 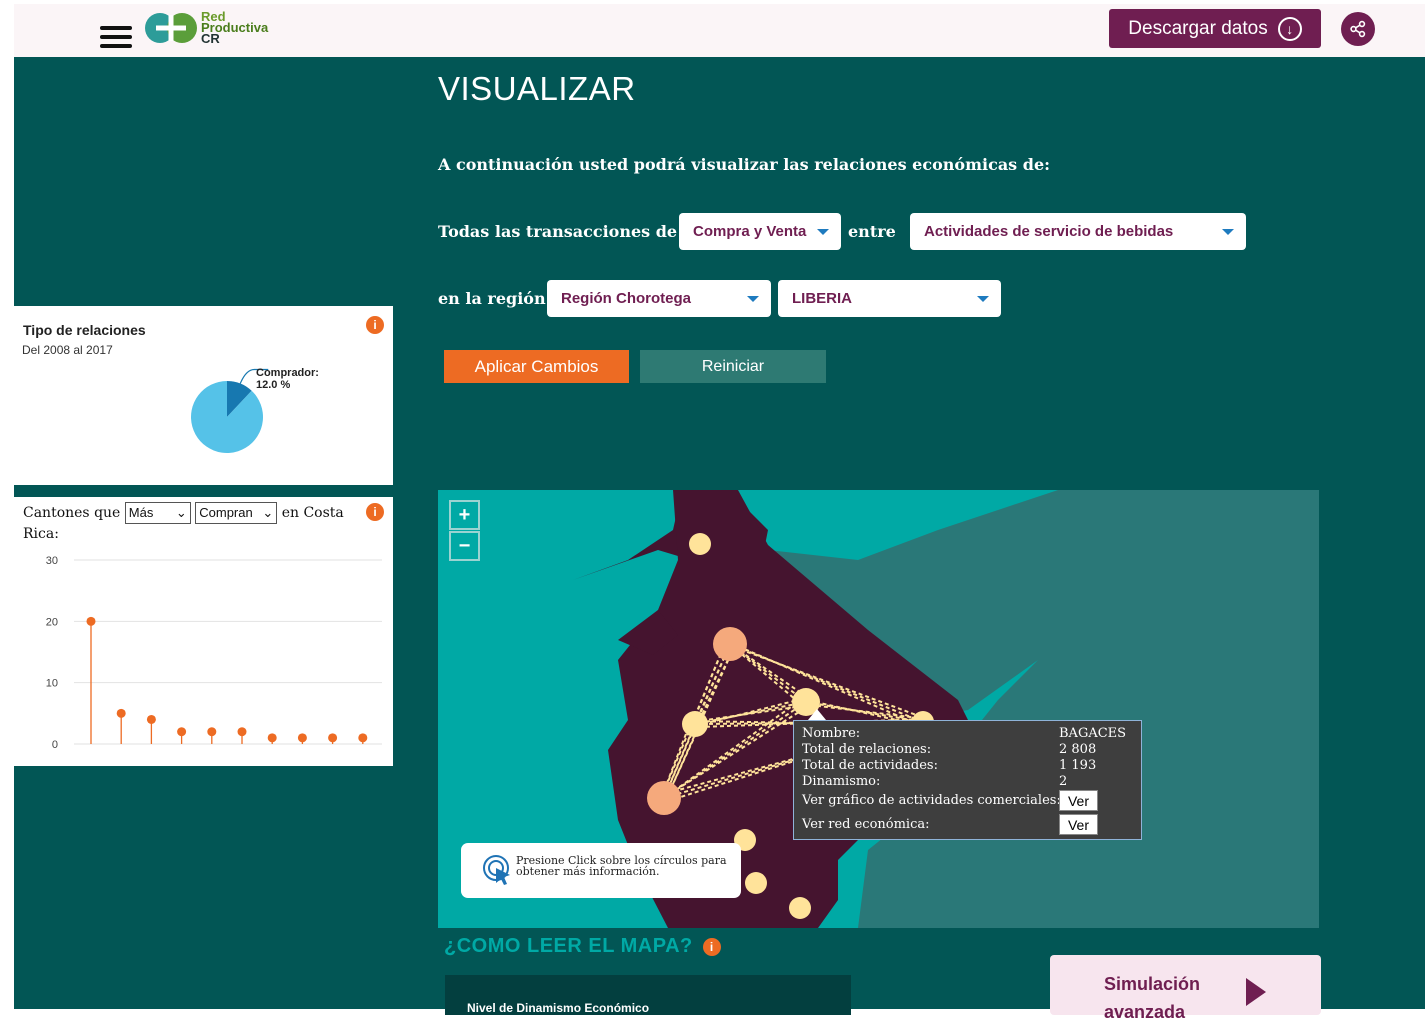 I want to click on download-data-button: Descargar datos ↓, so click(x=1215, y=28).